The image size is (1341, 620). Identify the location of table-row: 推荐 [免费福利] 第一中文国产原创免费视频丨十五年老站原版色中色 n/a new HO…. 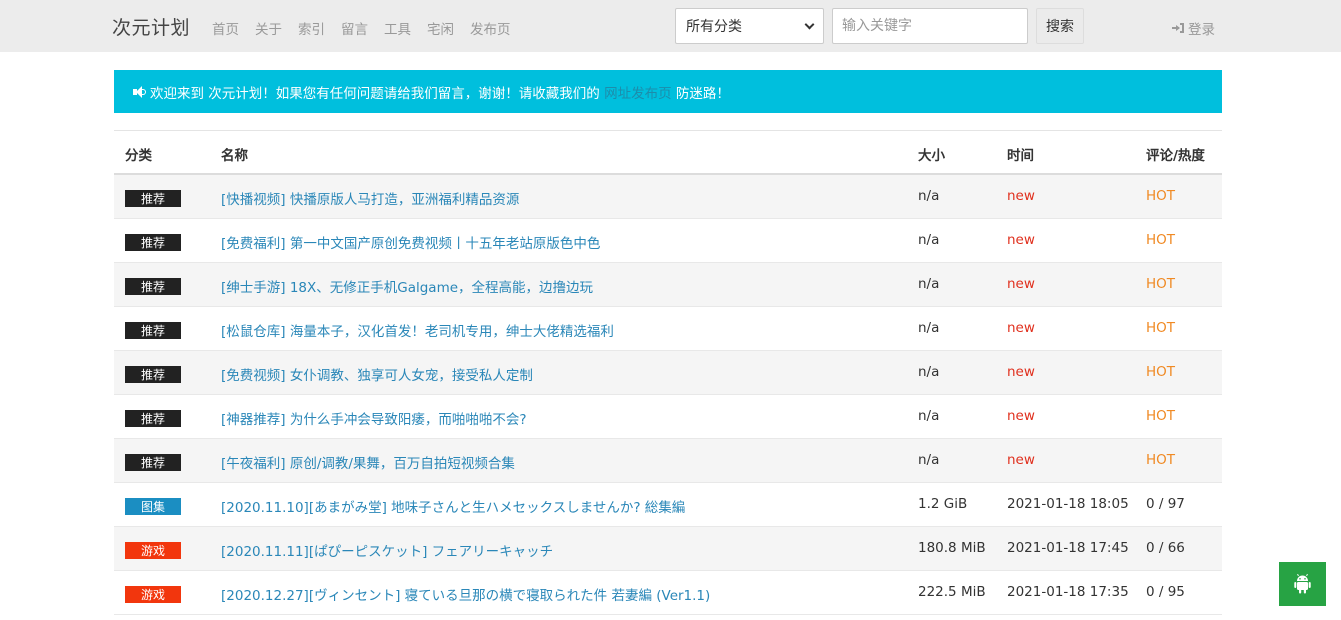
(668, 241).